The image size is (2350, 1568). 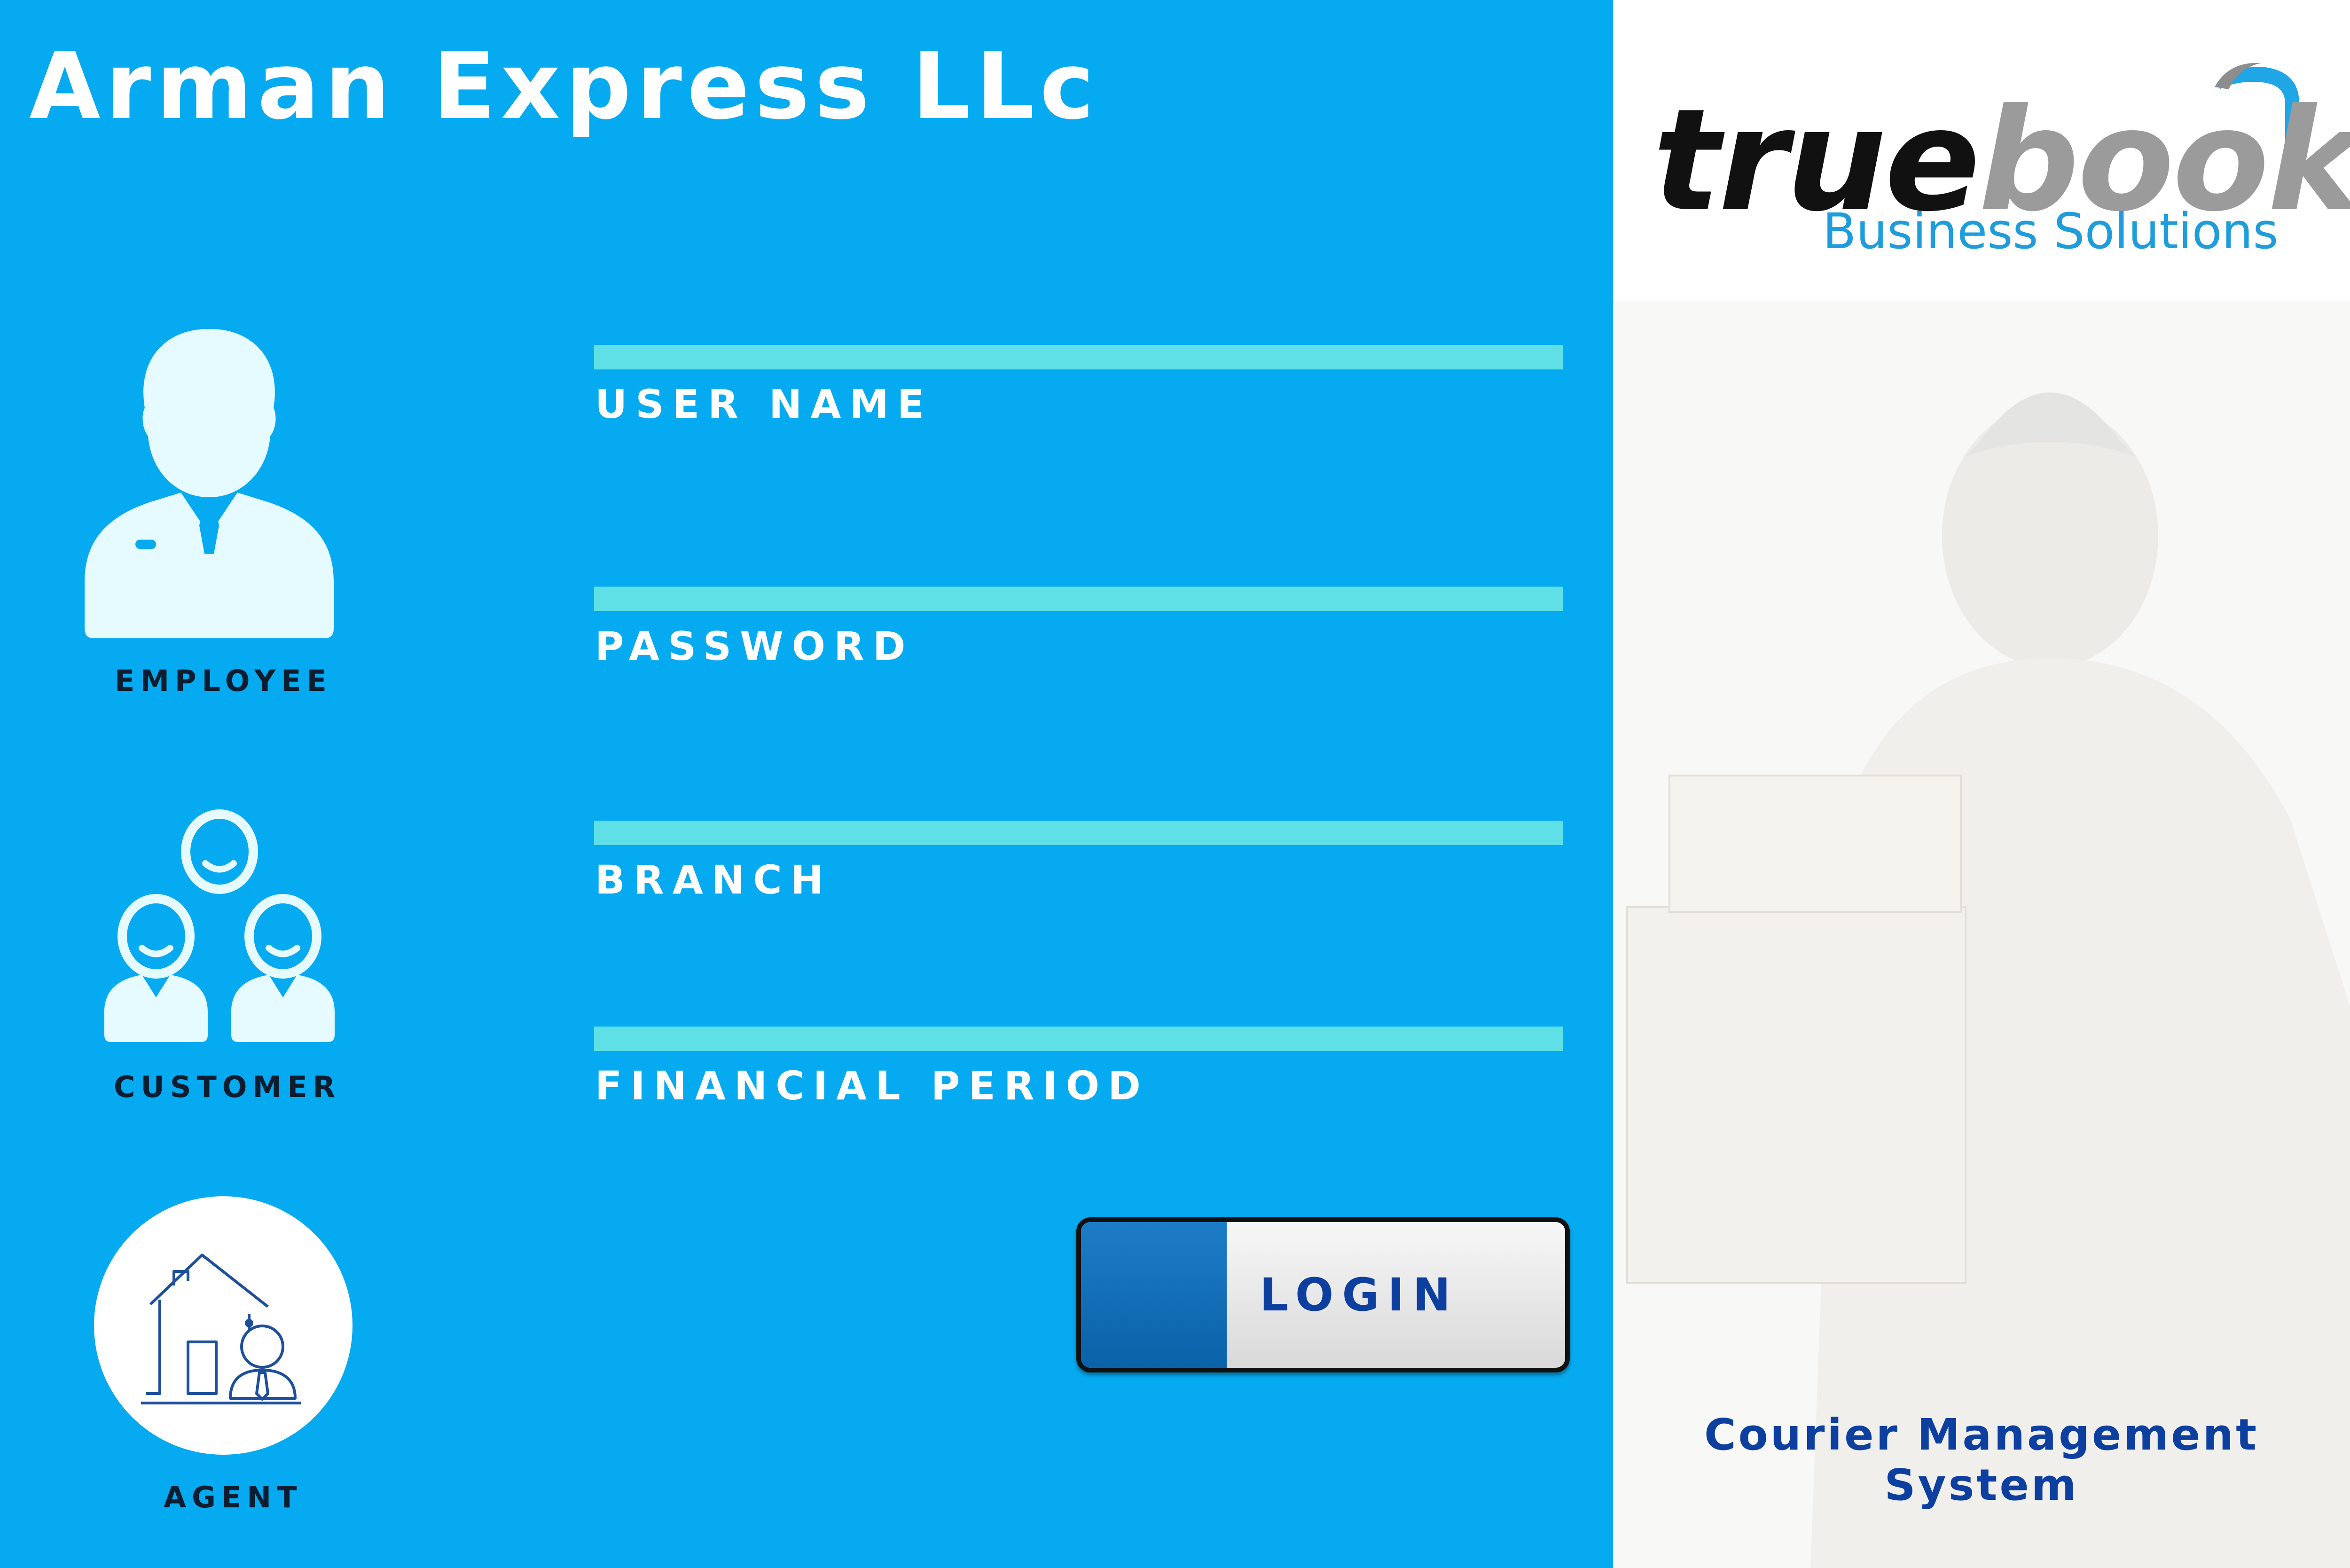 What do you see at coordinates (1078, 833) in the screenshot?
I see `branch-field-bar` at bounding box center [1078, 833].